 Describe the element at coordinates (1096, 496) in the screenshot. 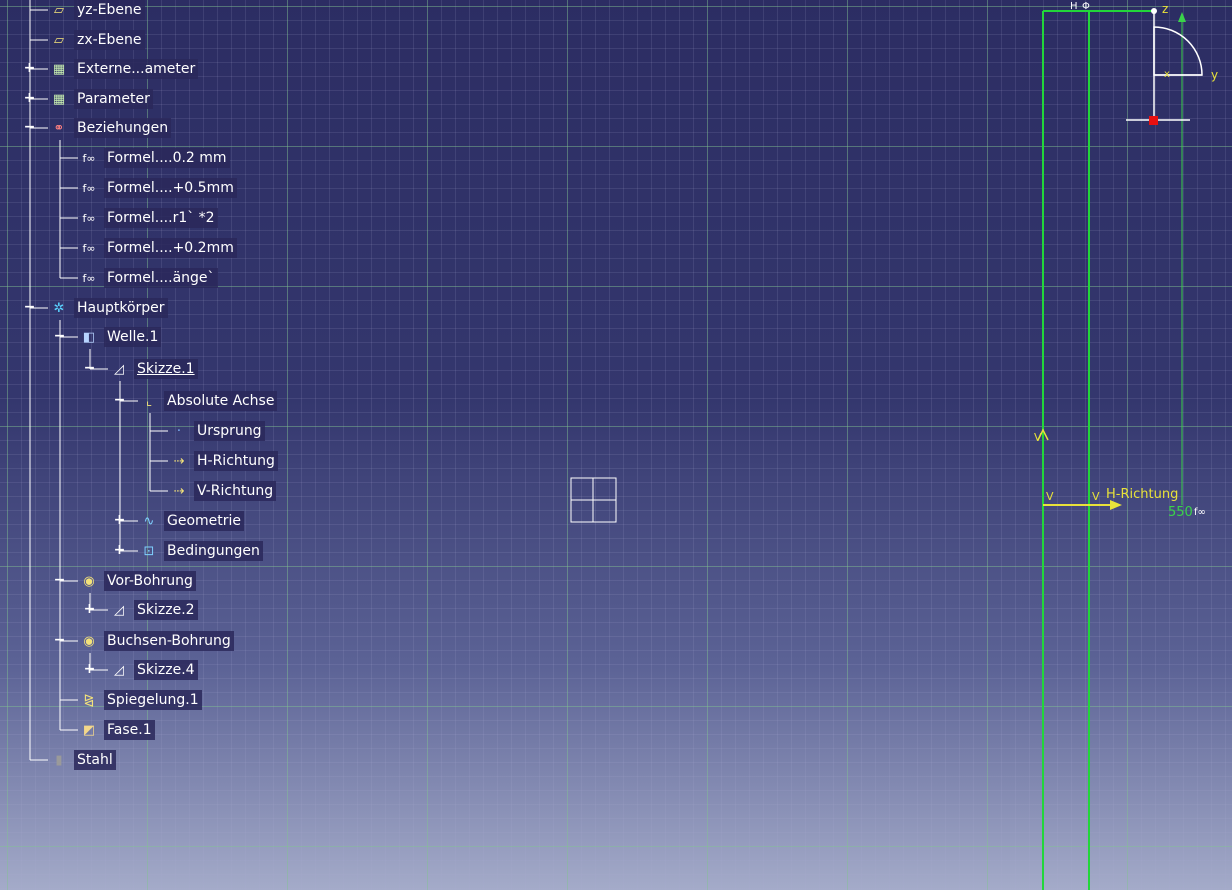

I see `v-label-b: V` at that location.